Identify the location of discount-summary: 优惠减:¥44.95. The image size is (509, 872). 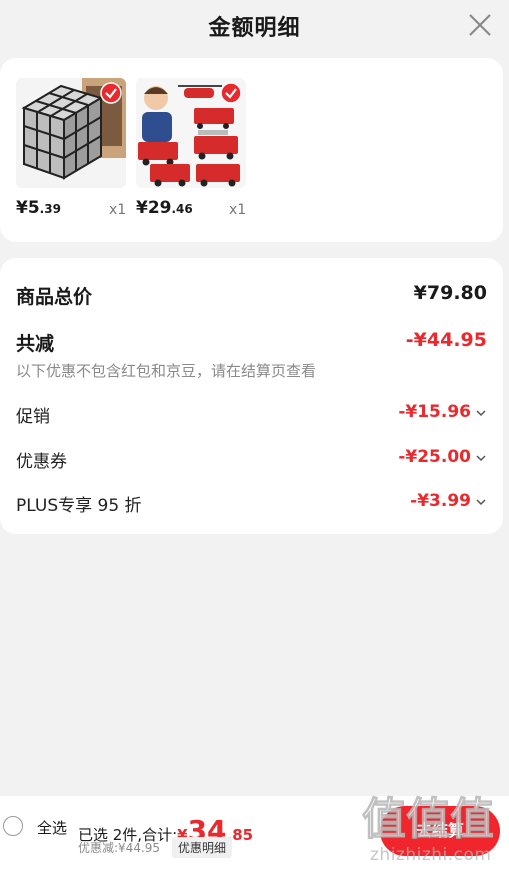
(119, 848).